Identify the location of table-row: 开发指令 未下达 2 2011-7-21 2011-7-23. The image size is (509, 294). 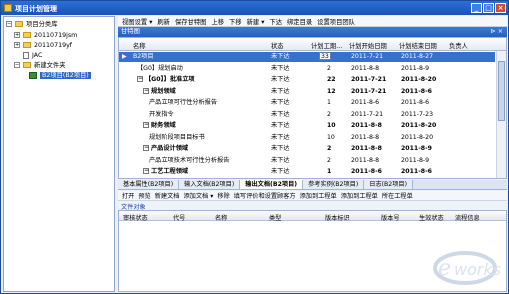
(307, 115).